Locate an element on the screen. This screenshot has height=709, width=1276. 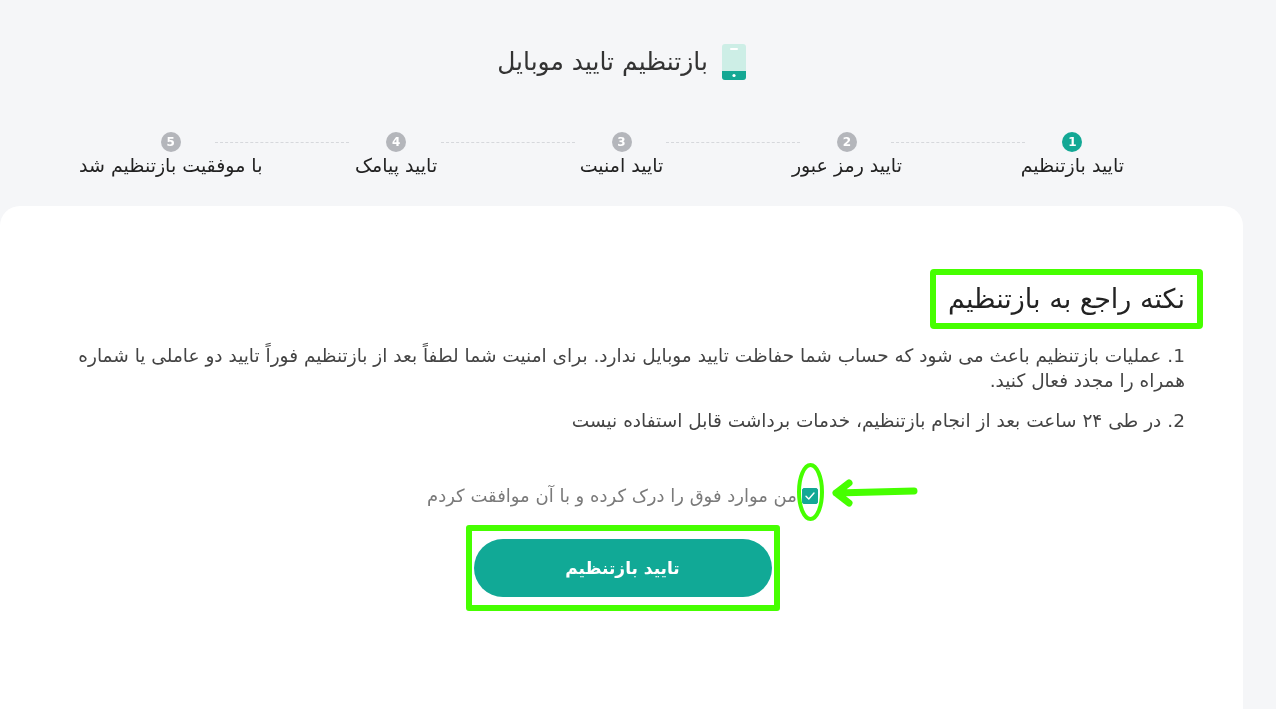
checkbox is located at coordinates (809, 496).